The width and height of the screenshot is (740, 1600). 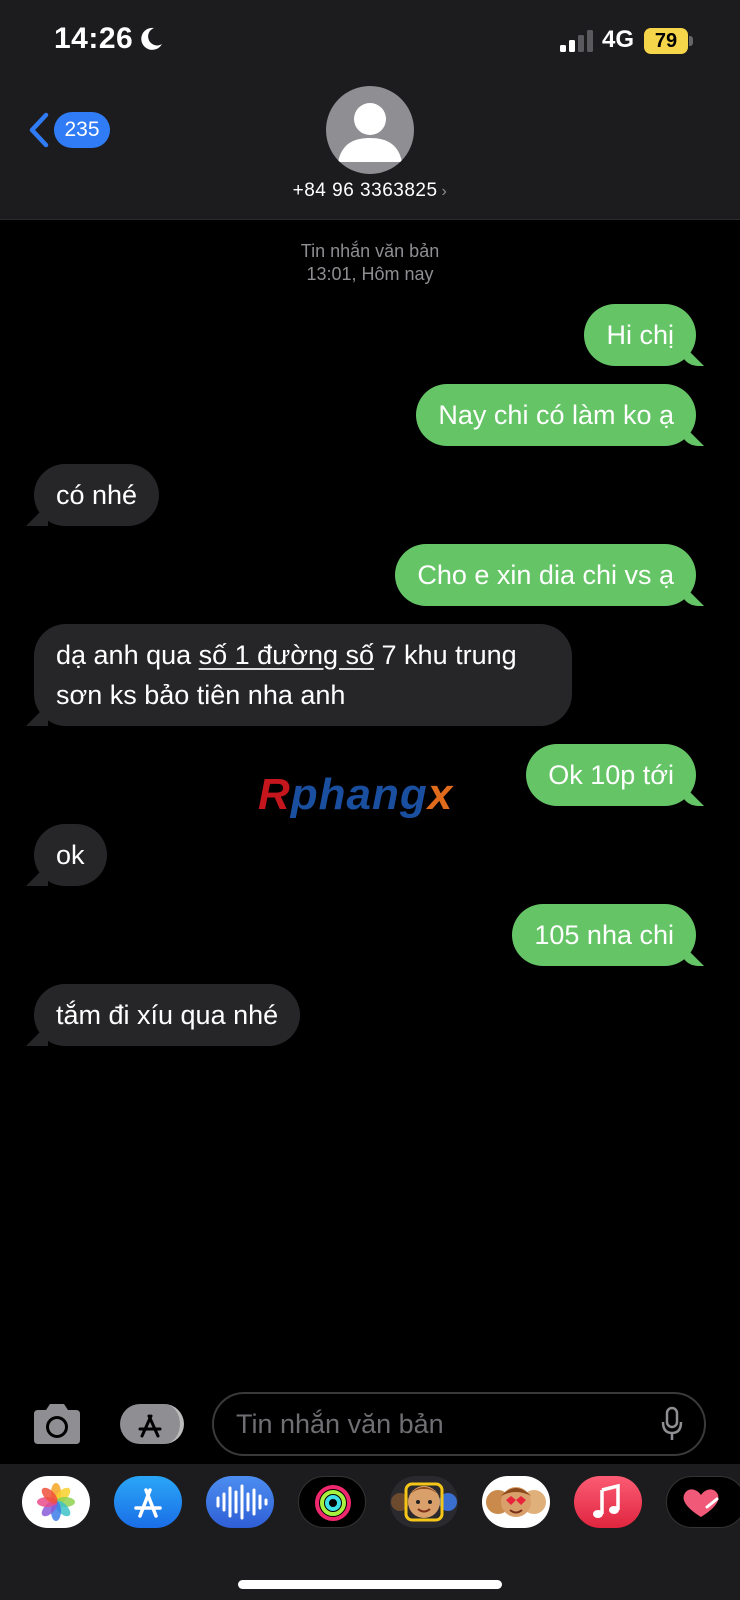 I want to click on conversation-header: 235 +84 96 3363825 ›, so click(x=370, y=152).